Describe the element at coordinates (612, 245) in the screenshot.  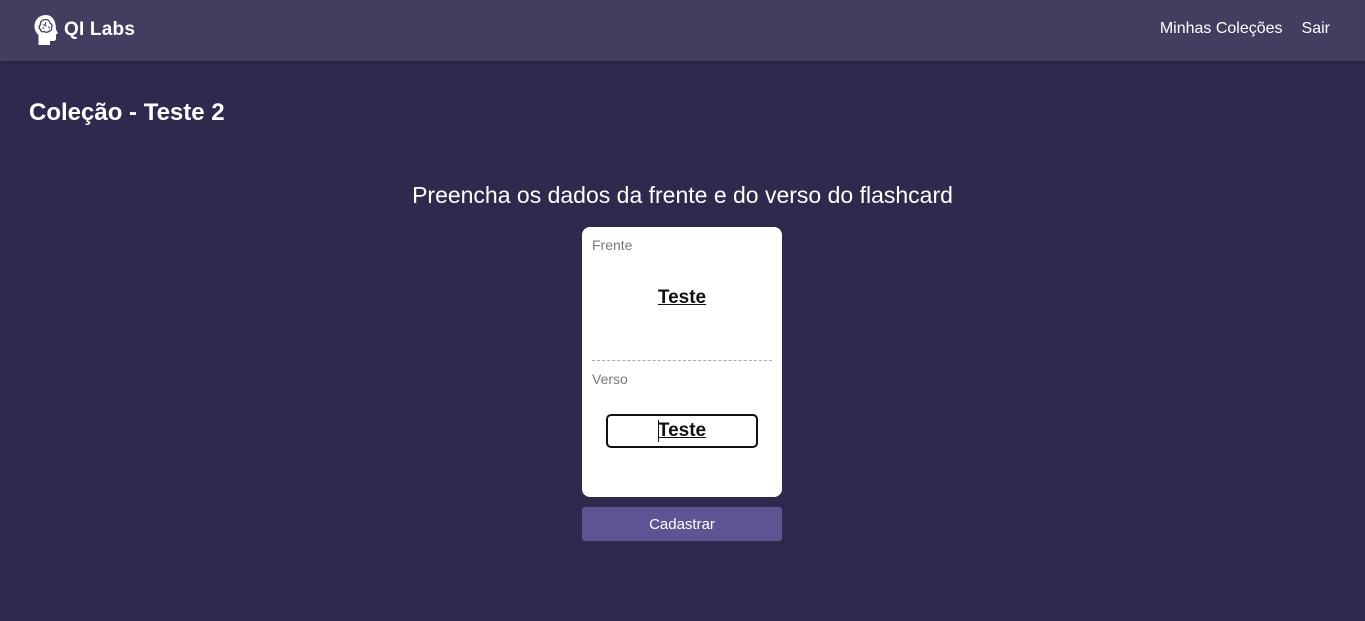
I see `front-label: Frente` at that location.